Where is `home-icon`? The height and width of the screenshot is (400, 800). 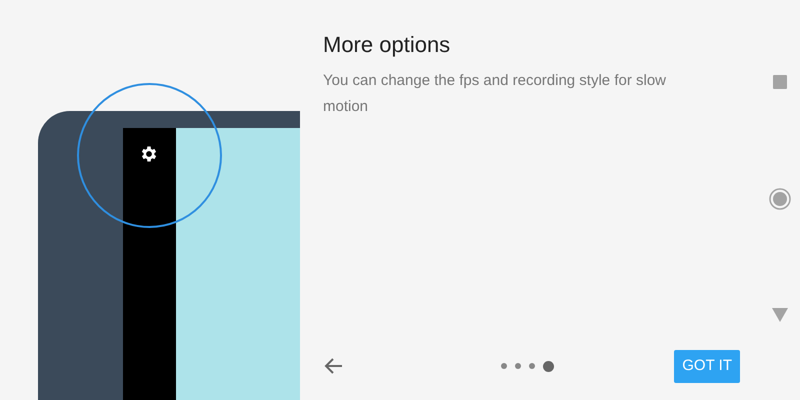
home-icon is located at coordinates (780, 199).